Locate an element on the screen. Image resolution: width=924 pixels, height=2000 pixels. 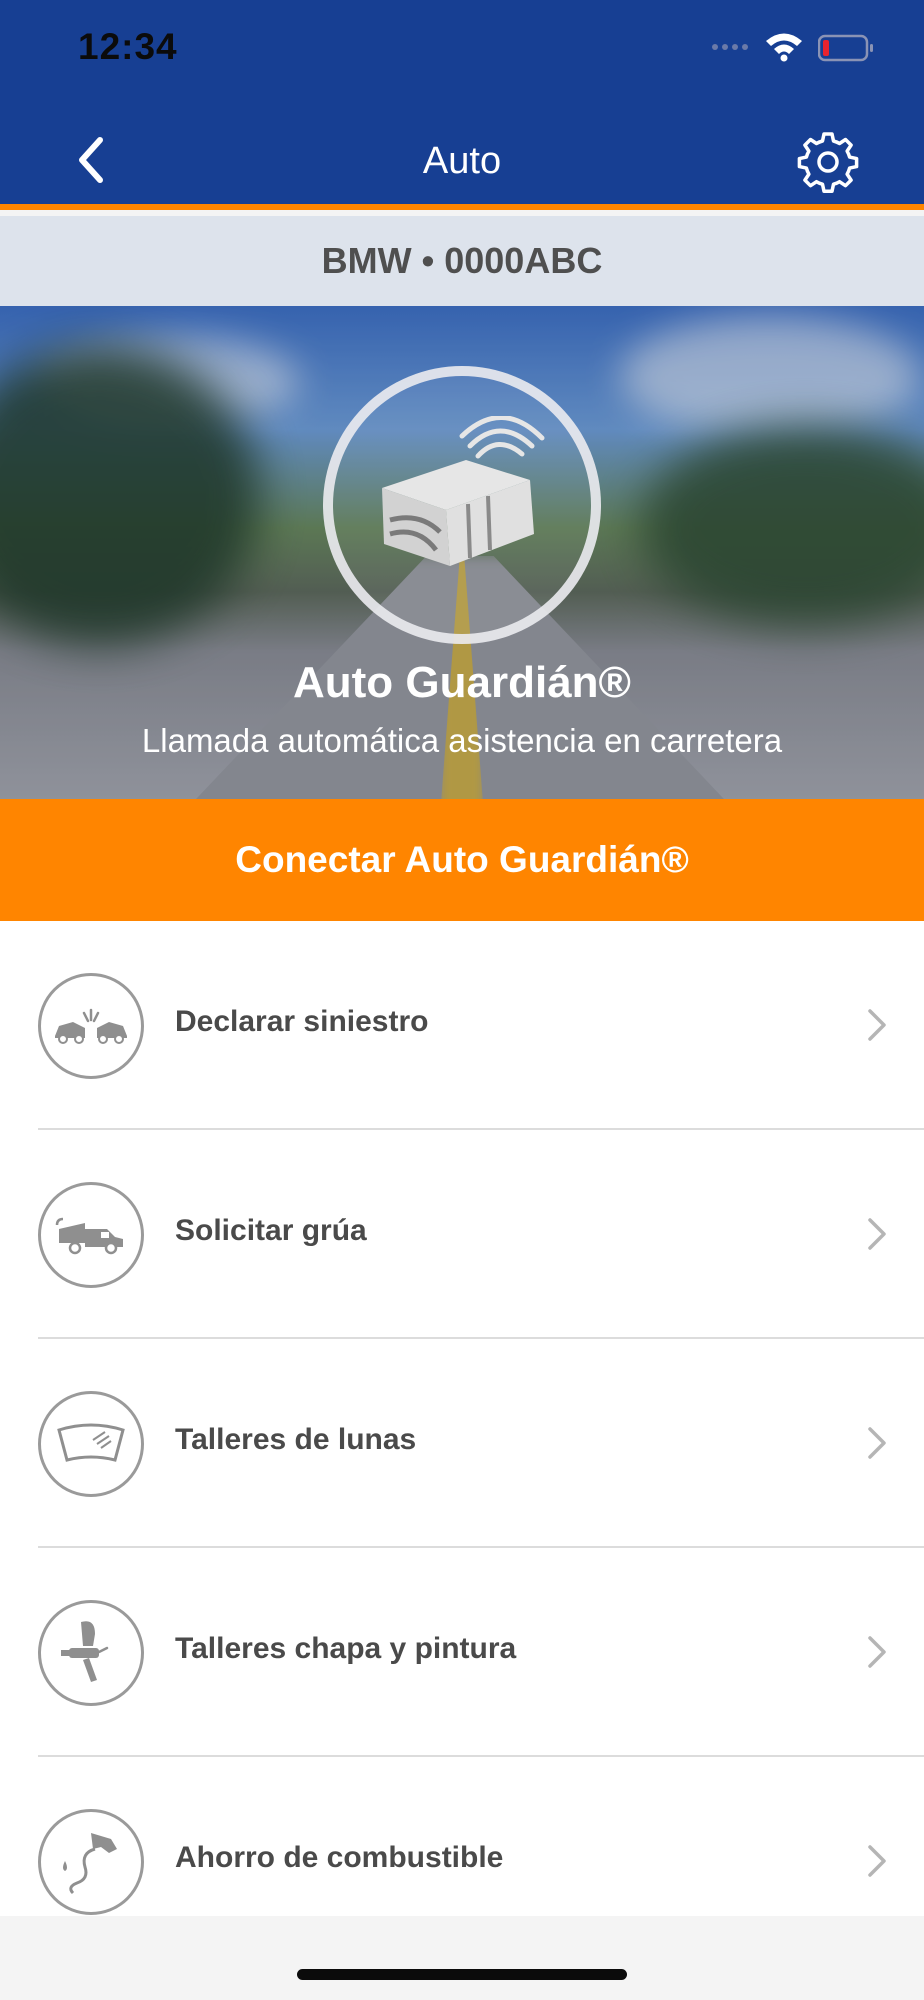
list-item-declarar-siniestro: Declarar siniestro is located at coordinates (462, 1025).